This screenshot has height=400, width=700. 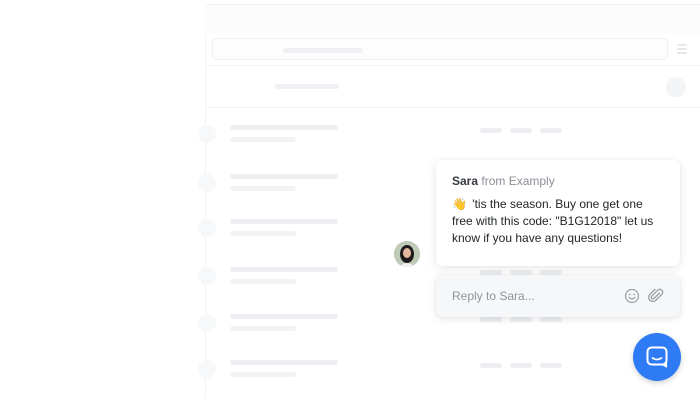 I want to click on sender-name: Sara, so click(x=465, y=181).